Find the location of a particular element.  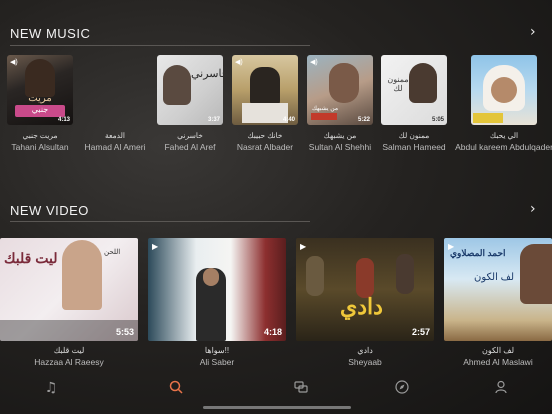

music-cover: ◀) 4:40 is located at coordinates (265, 90).